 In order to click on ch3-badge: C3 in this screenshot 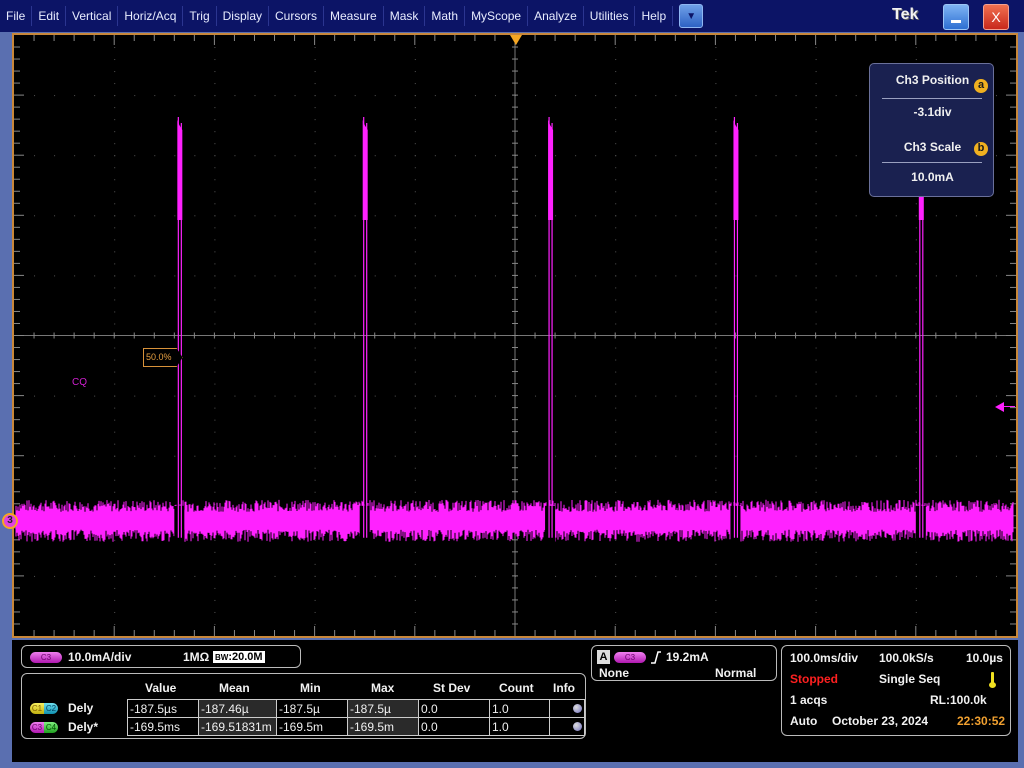, I will do `click(46, 657)`.